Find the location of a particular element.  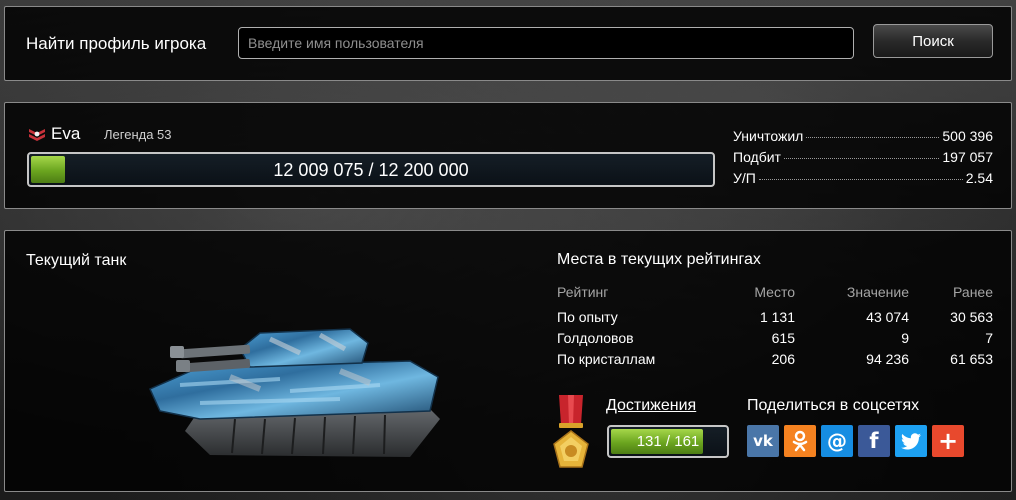

rating-place: 206 is located at coordinates (783, 358).